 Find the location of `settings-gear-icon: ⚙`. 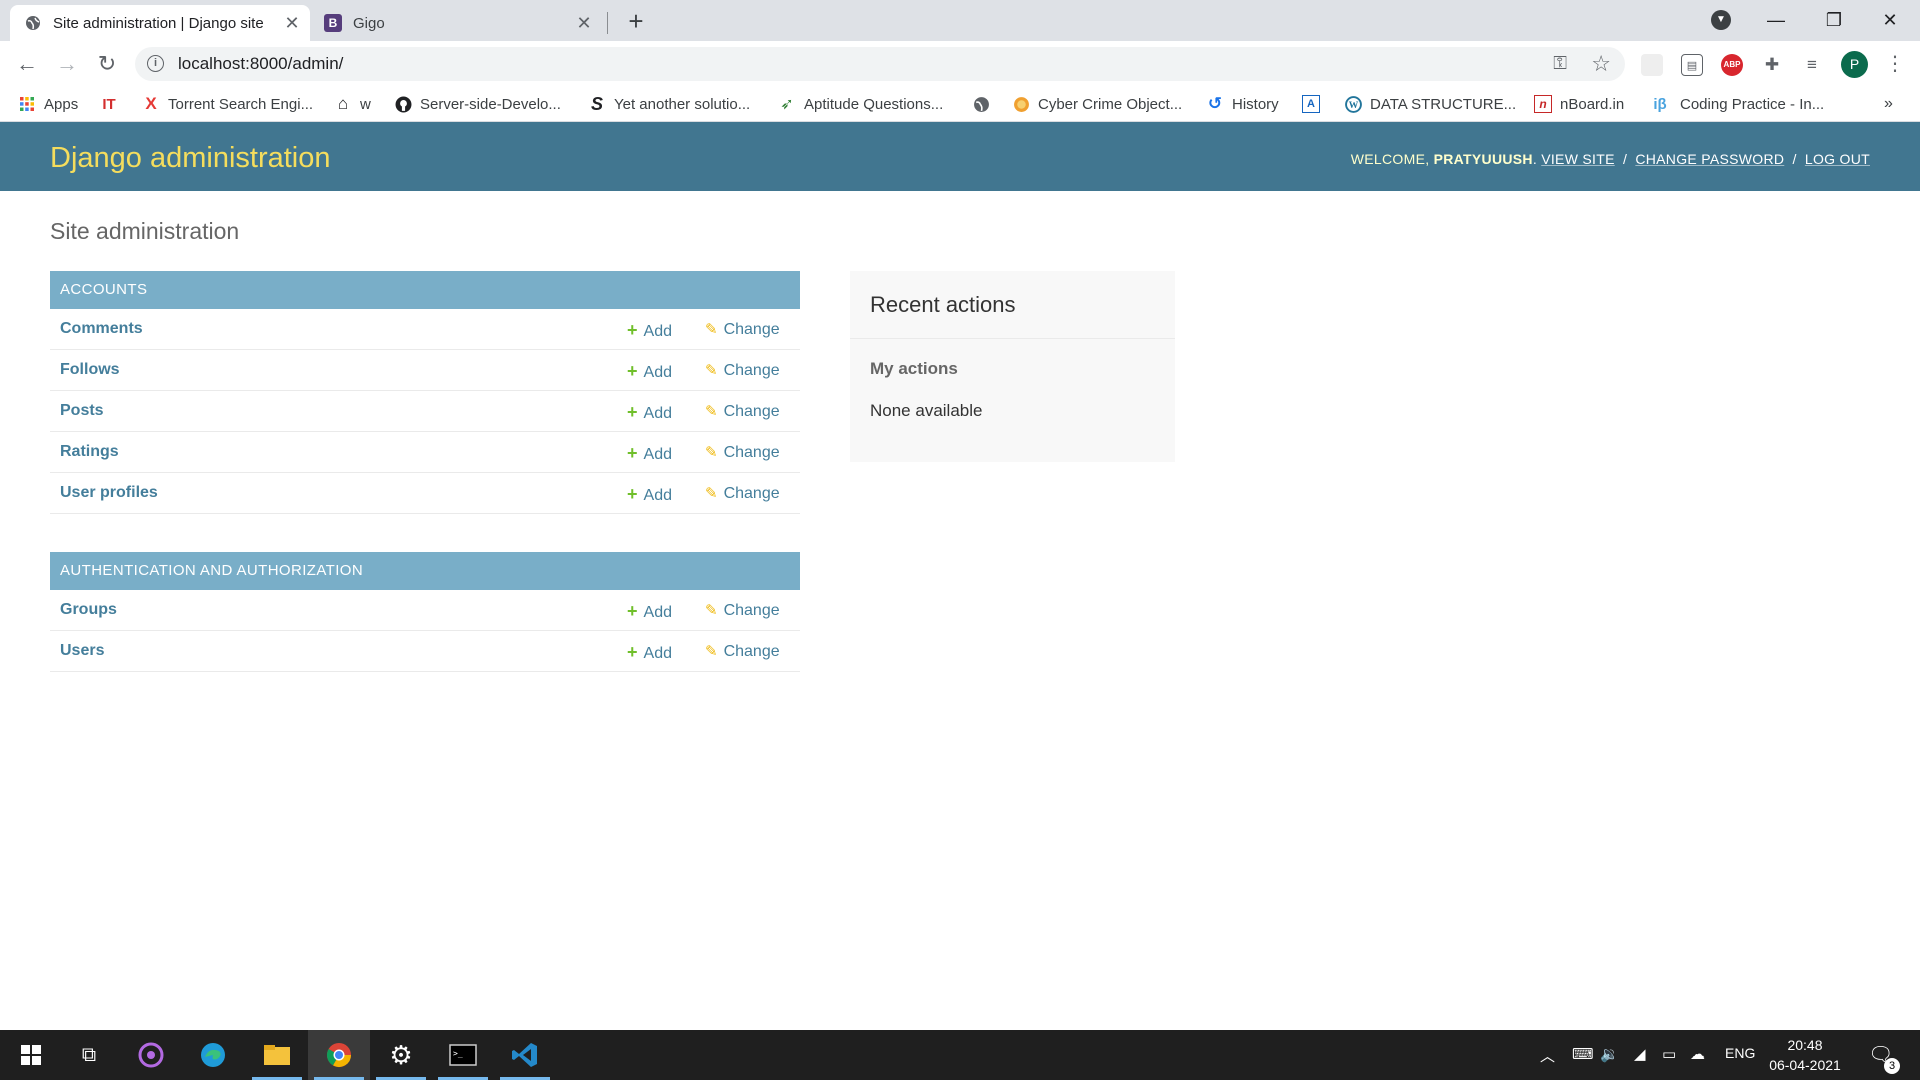

settings-gear-icon: ⚙ is located at coordinates (401, 1055).